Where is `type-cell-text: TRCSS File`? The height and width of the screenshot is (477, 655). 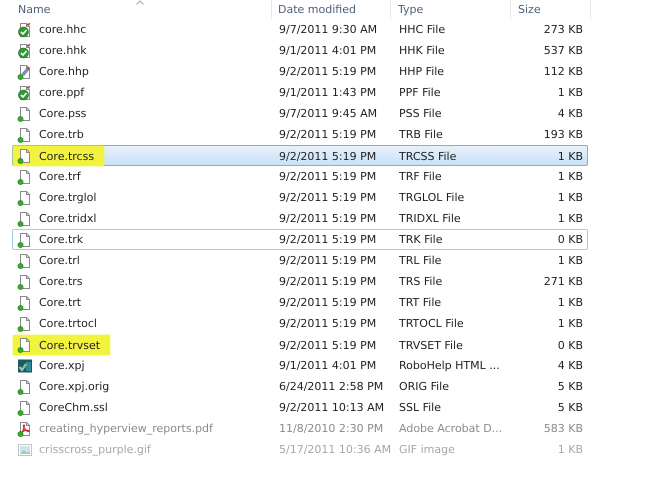
type-cell-text: TRCSS File is located at coordinates (428, 156).